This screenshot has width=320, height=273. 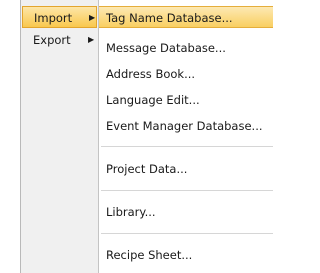 I want to click on menu-item-import: Import ▶, so click(x=59, y=17).